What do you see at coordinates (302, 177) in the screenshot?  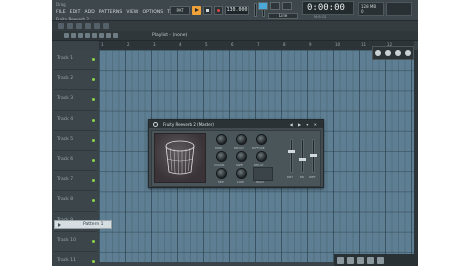 I see `fader-label: ER` at bounding box center [302, 177].